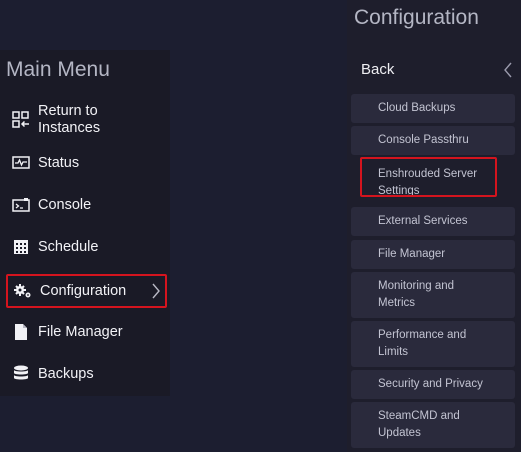  Describe the element at coordinates (156, 293) in the screenshot. I see `chevron-right-icon` at that location.